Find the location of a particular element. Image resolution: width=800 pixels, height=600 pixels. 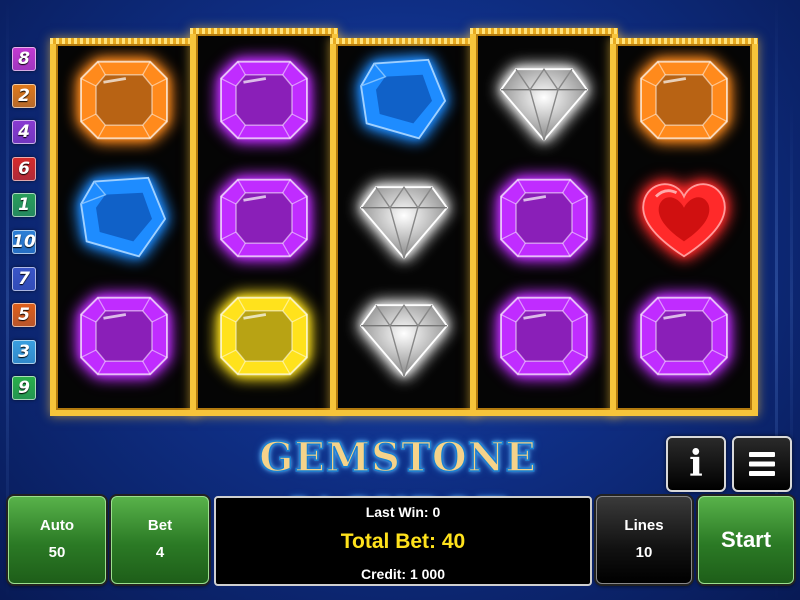

payline-indicators: 8 2 4 6 1 10 7 5 3 9 is located at coordinates (25, 230).